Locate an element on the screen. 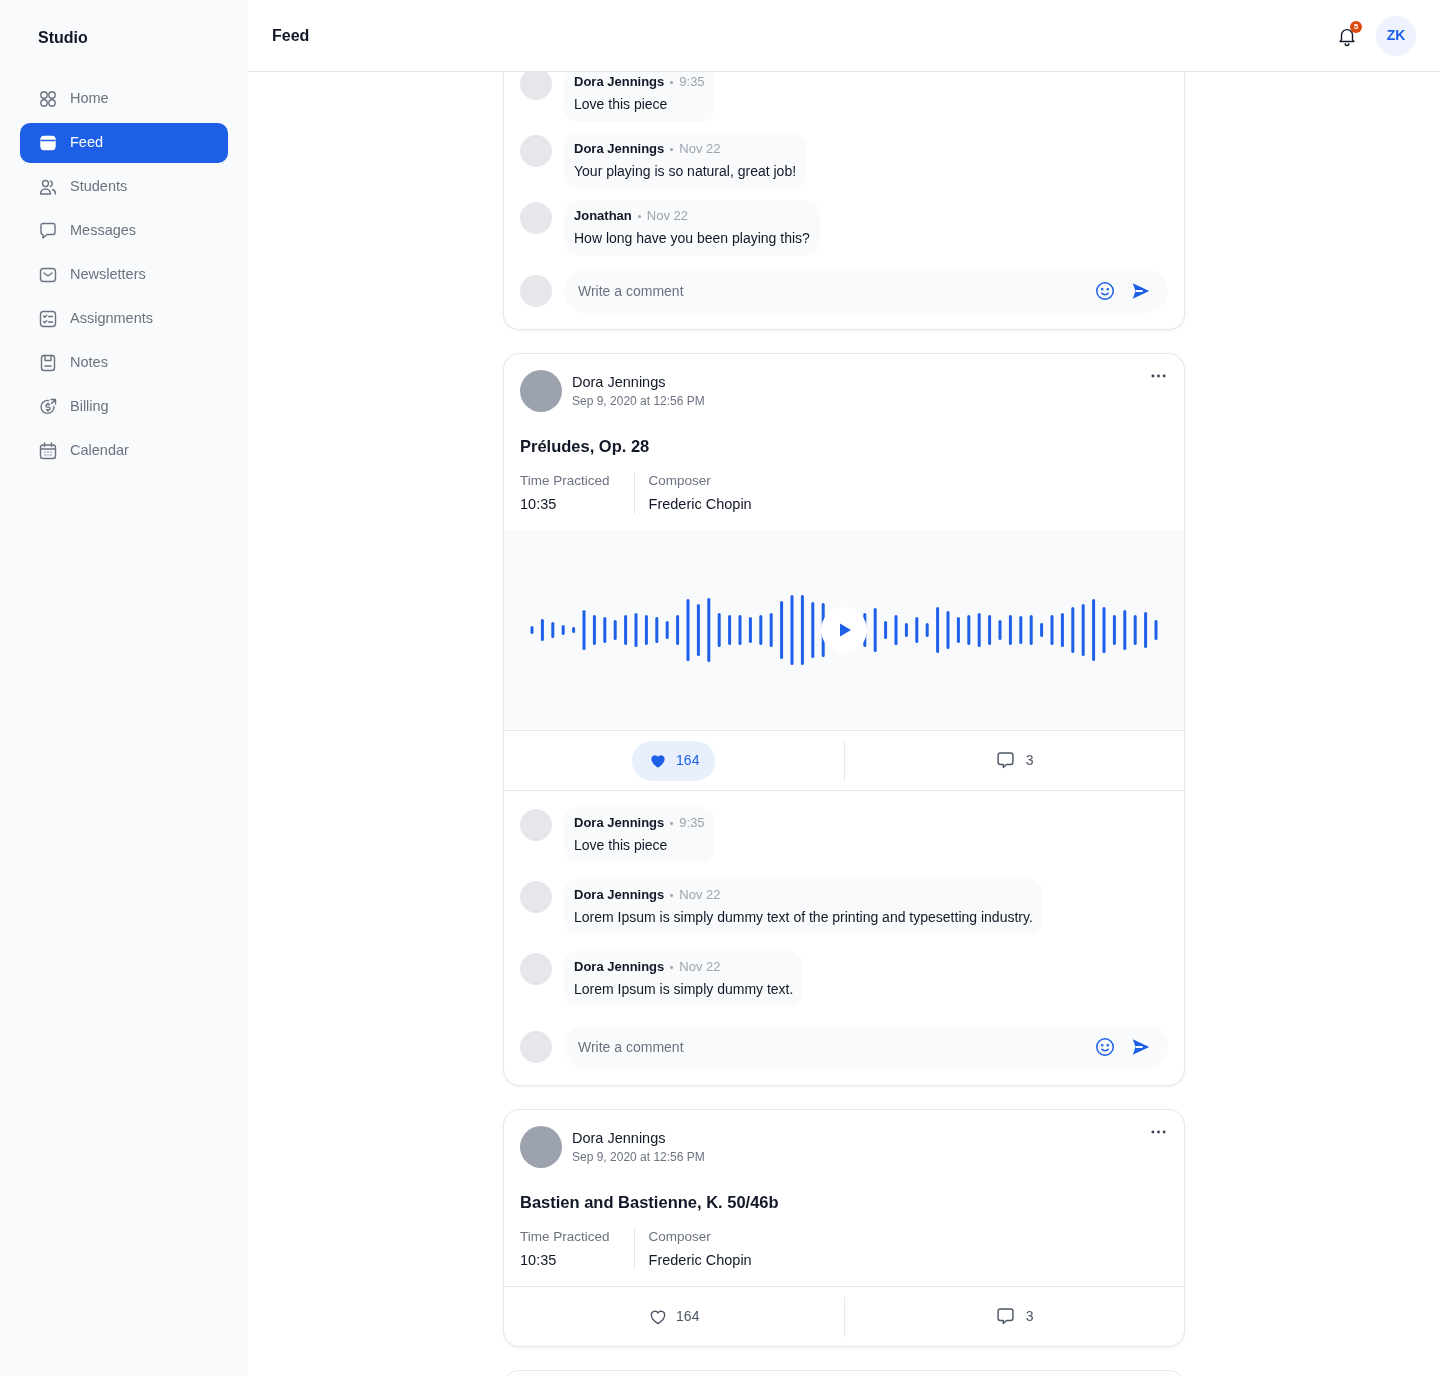 The height and width of the screenshot is (1376, 1440). brand-name: Studio is located at coordinates (63, 38).